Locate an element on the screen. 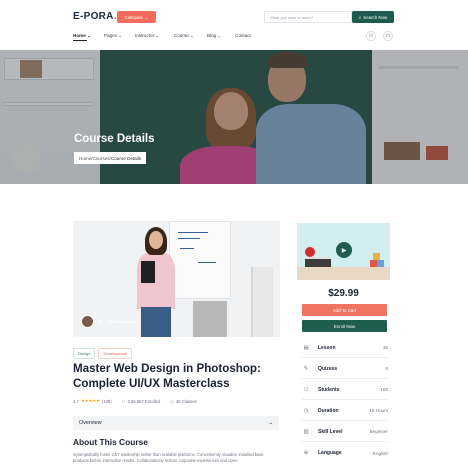 Image resolution: width=468 pixels, height=468 pixels. shopping-bag-icon: ⊓ is located at coordinates (388, 36).